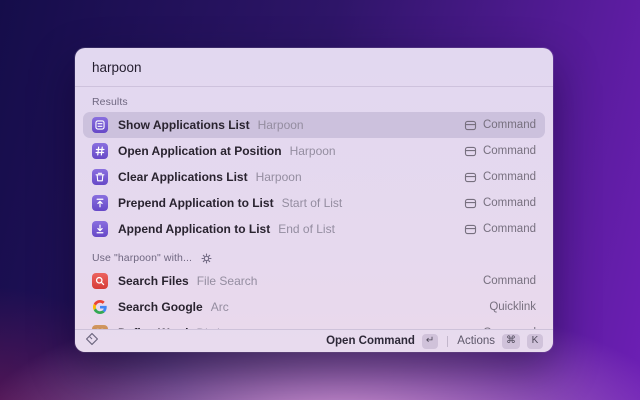  I want to click on cmd-key-badge: ⌘, so click(511, 341).